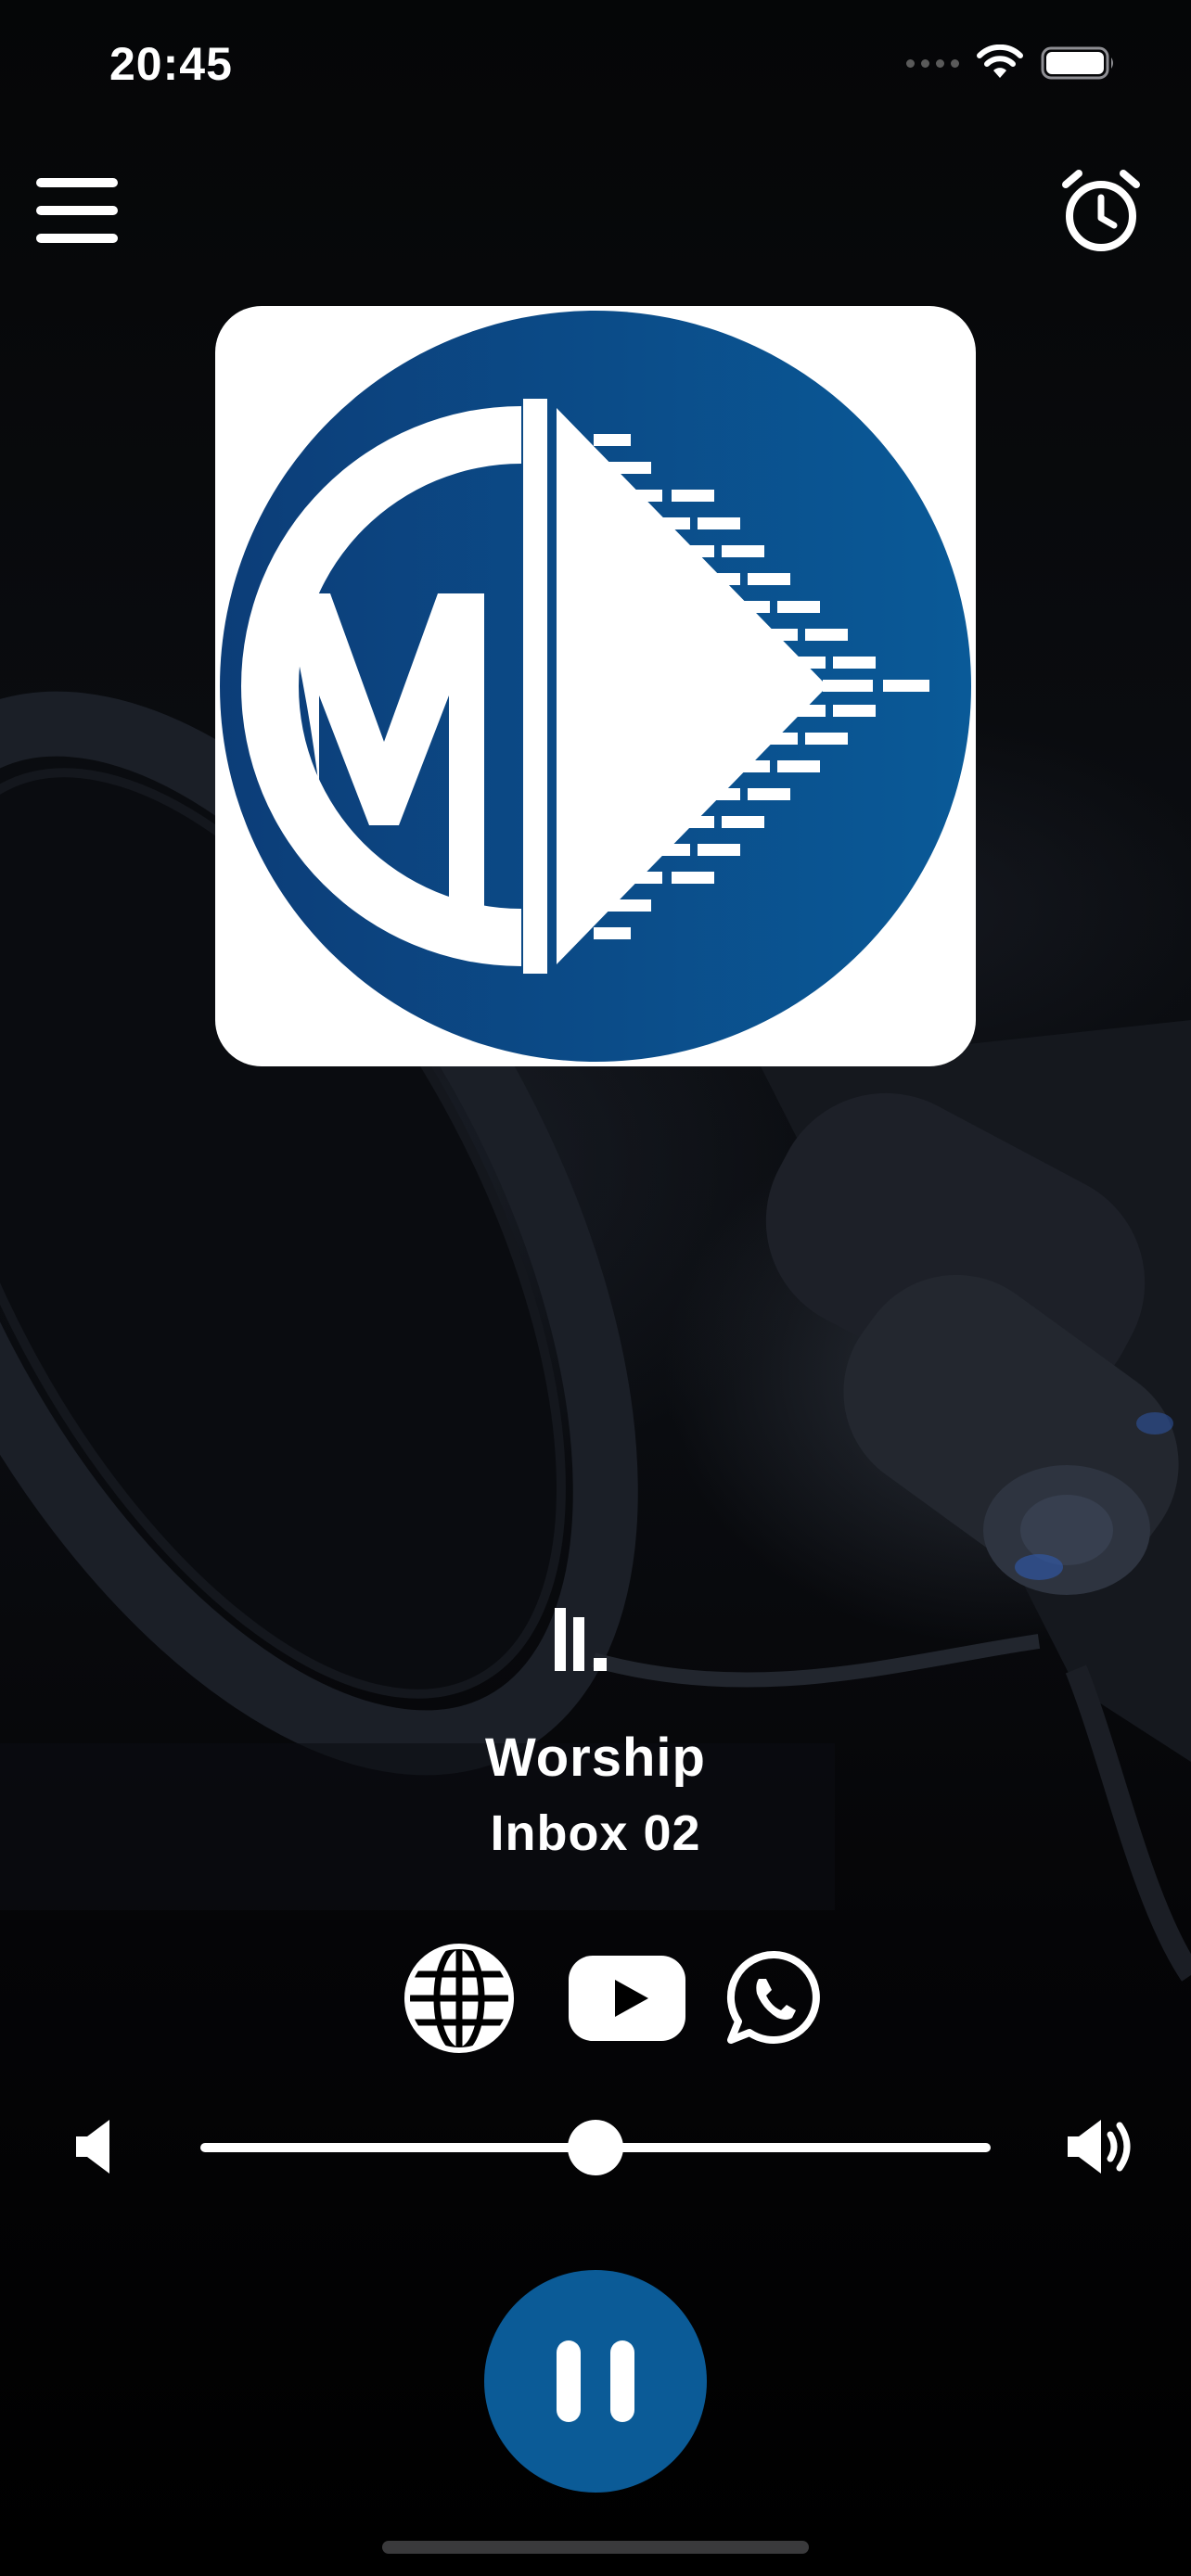 Image resolution: width=1191 pixels, height=2576 pixels. What do you see at coordinates (595, 65) in the screenshot?
I see `status-bar: 20:45` at bounding box center [595, 65].